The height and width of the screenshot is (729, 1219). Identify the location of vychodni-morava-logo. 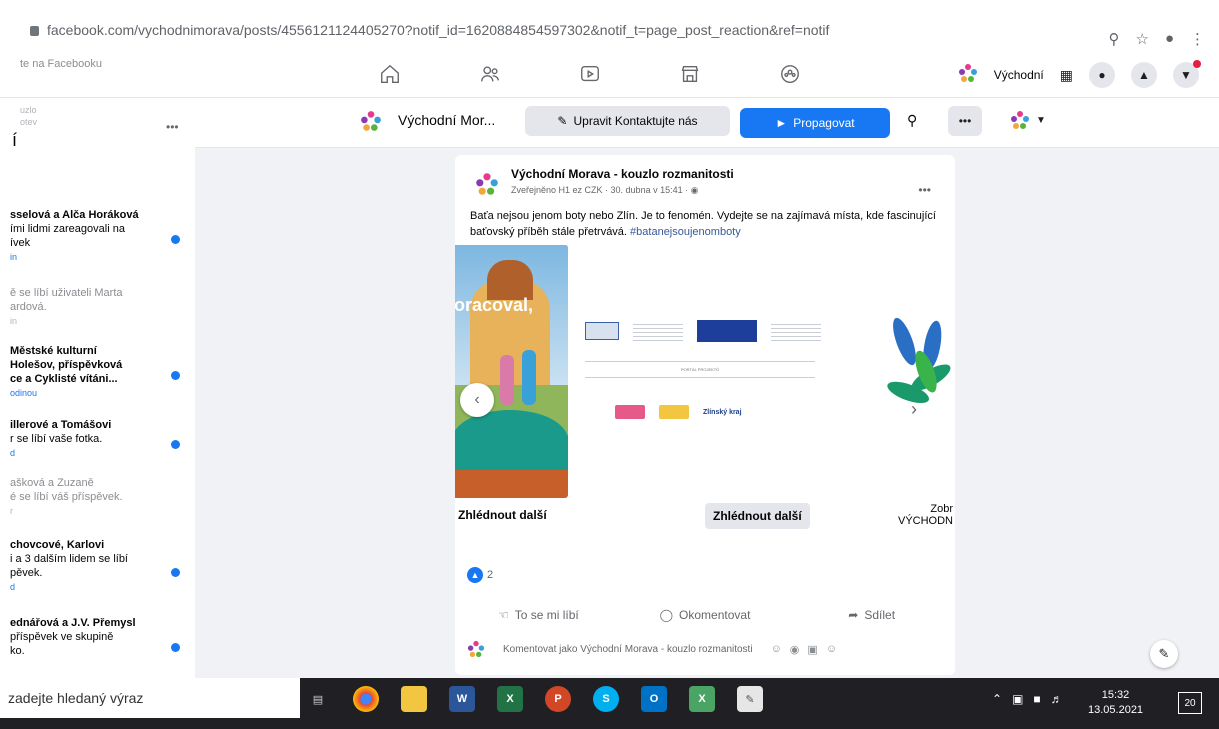
(630, 412).